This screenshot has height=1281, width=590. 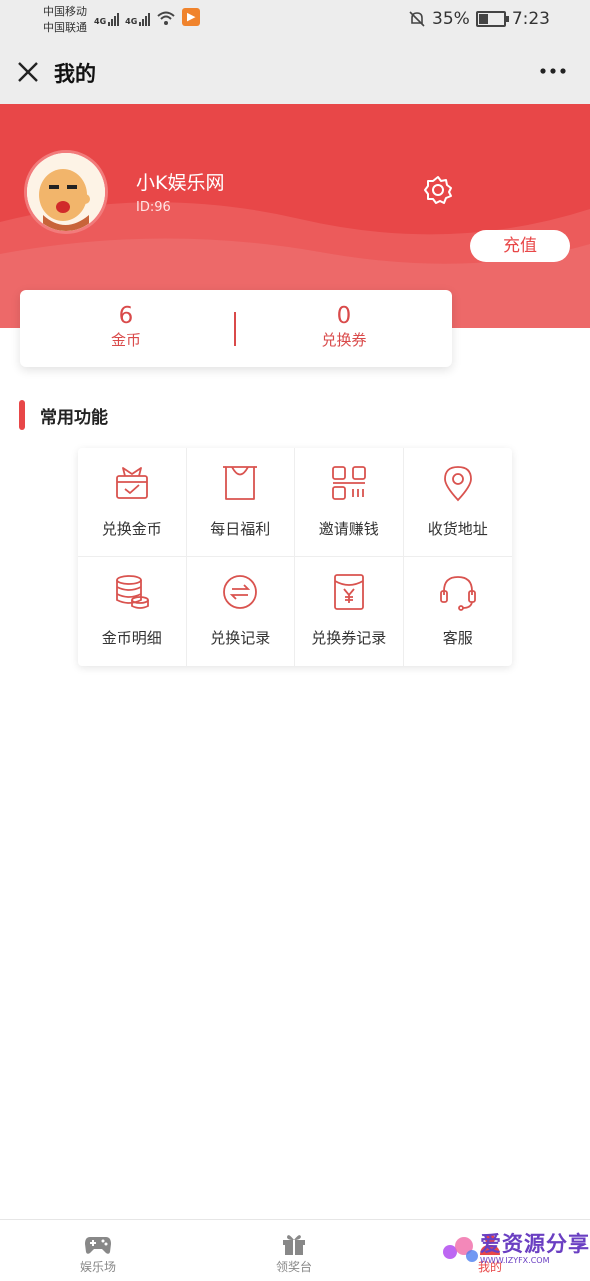 What do you see at coordinates (191, 17) in the screenshot?
I see `app-notification-icon: ▶` at bounding box center [191, 17].